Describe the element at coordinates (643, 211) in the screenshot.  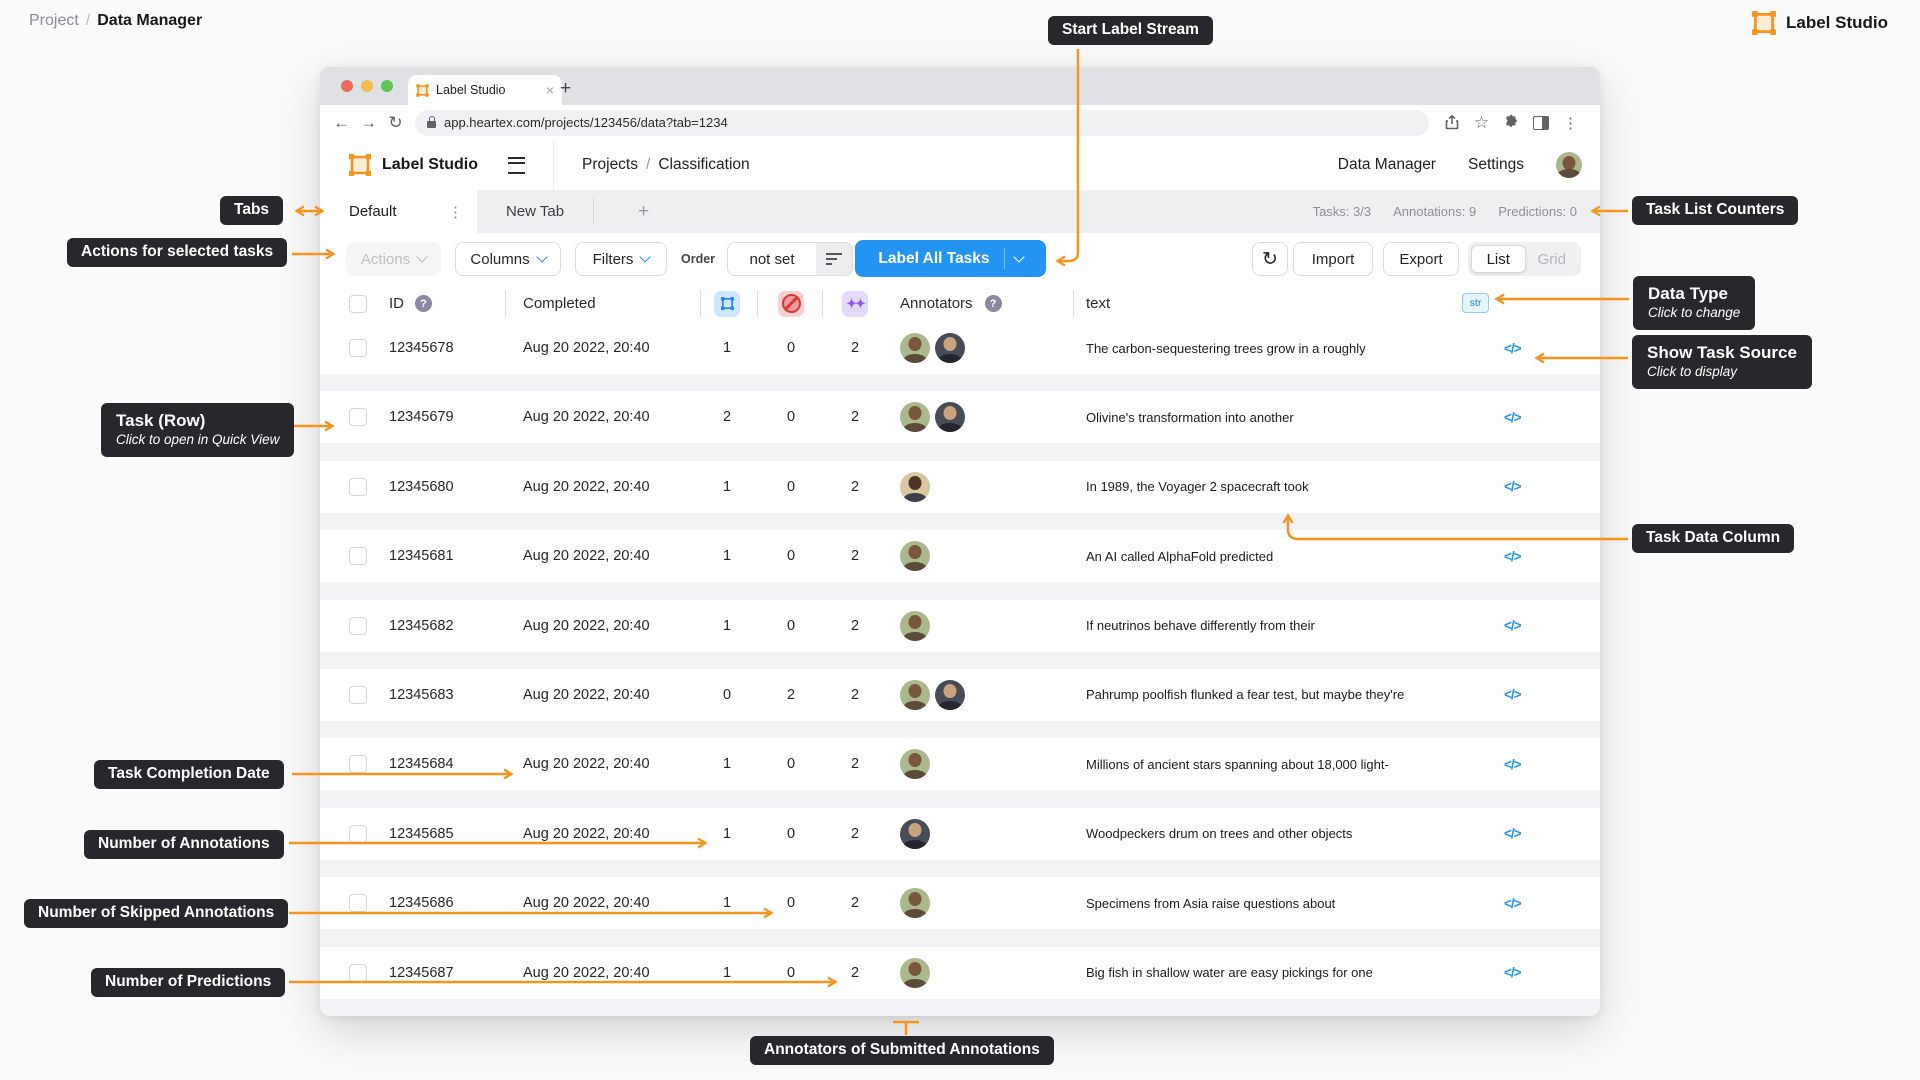
I see `add-tab-icon: +` at that location.